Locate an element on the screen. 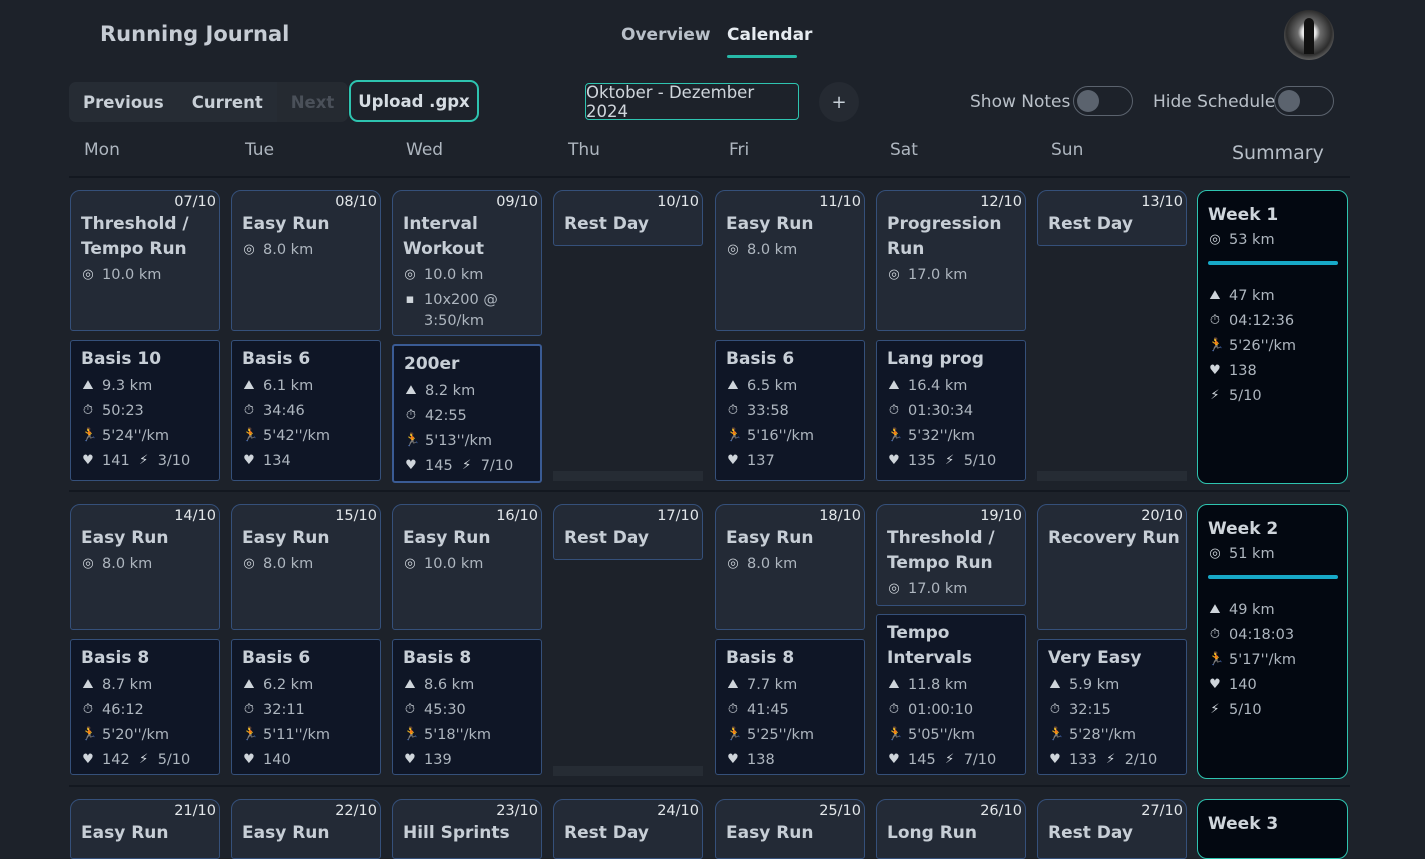 The width and height of the screenshot is (1425, 859). workout-title: Progression is located at coordinates (944, 224).